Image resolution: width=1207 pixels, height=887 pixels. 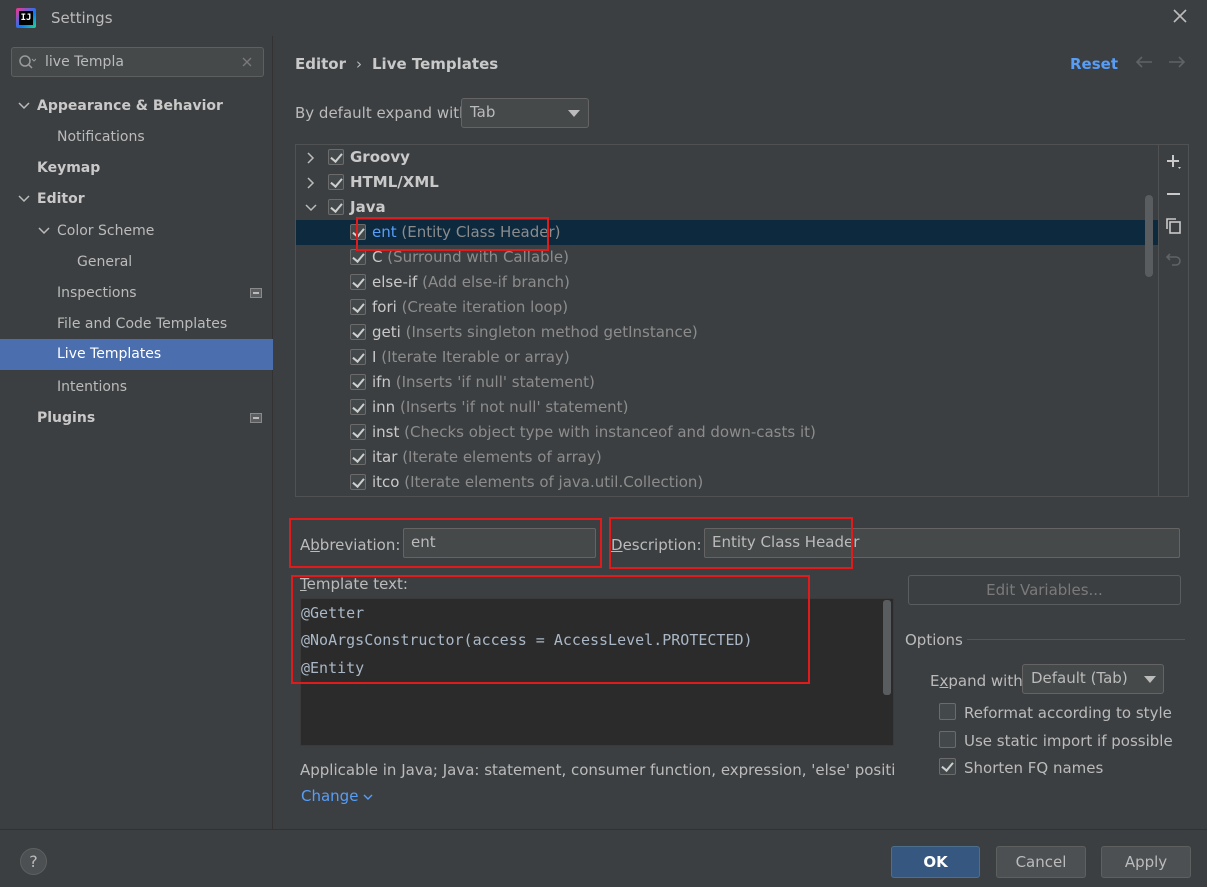 What do you see at coordinates (136, 199) in the screenshot?
I see `sidebar-item-editor: Editor` at bounding box center [136, 199].